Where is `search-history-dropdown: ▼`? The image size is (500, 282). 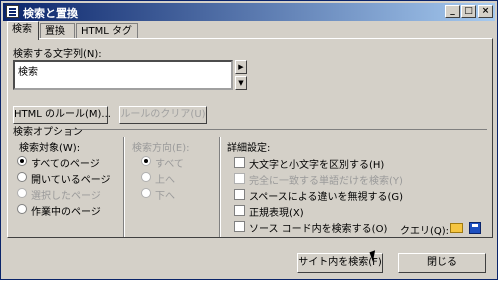 search-history-dropdown: ▼ is located at coordinates (241, 83).